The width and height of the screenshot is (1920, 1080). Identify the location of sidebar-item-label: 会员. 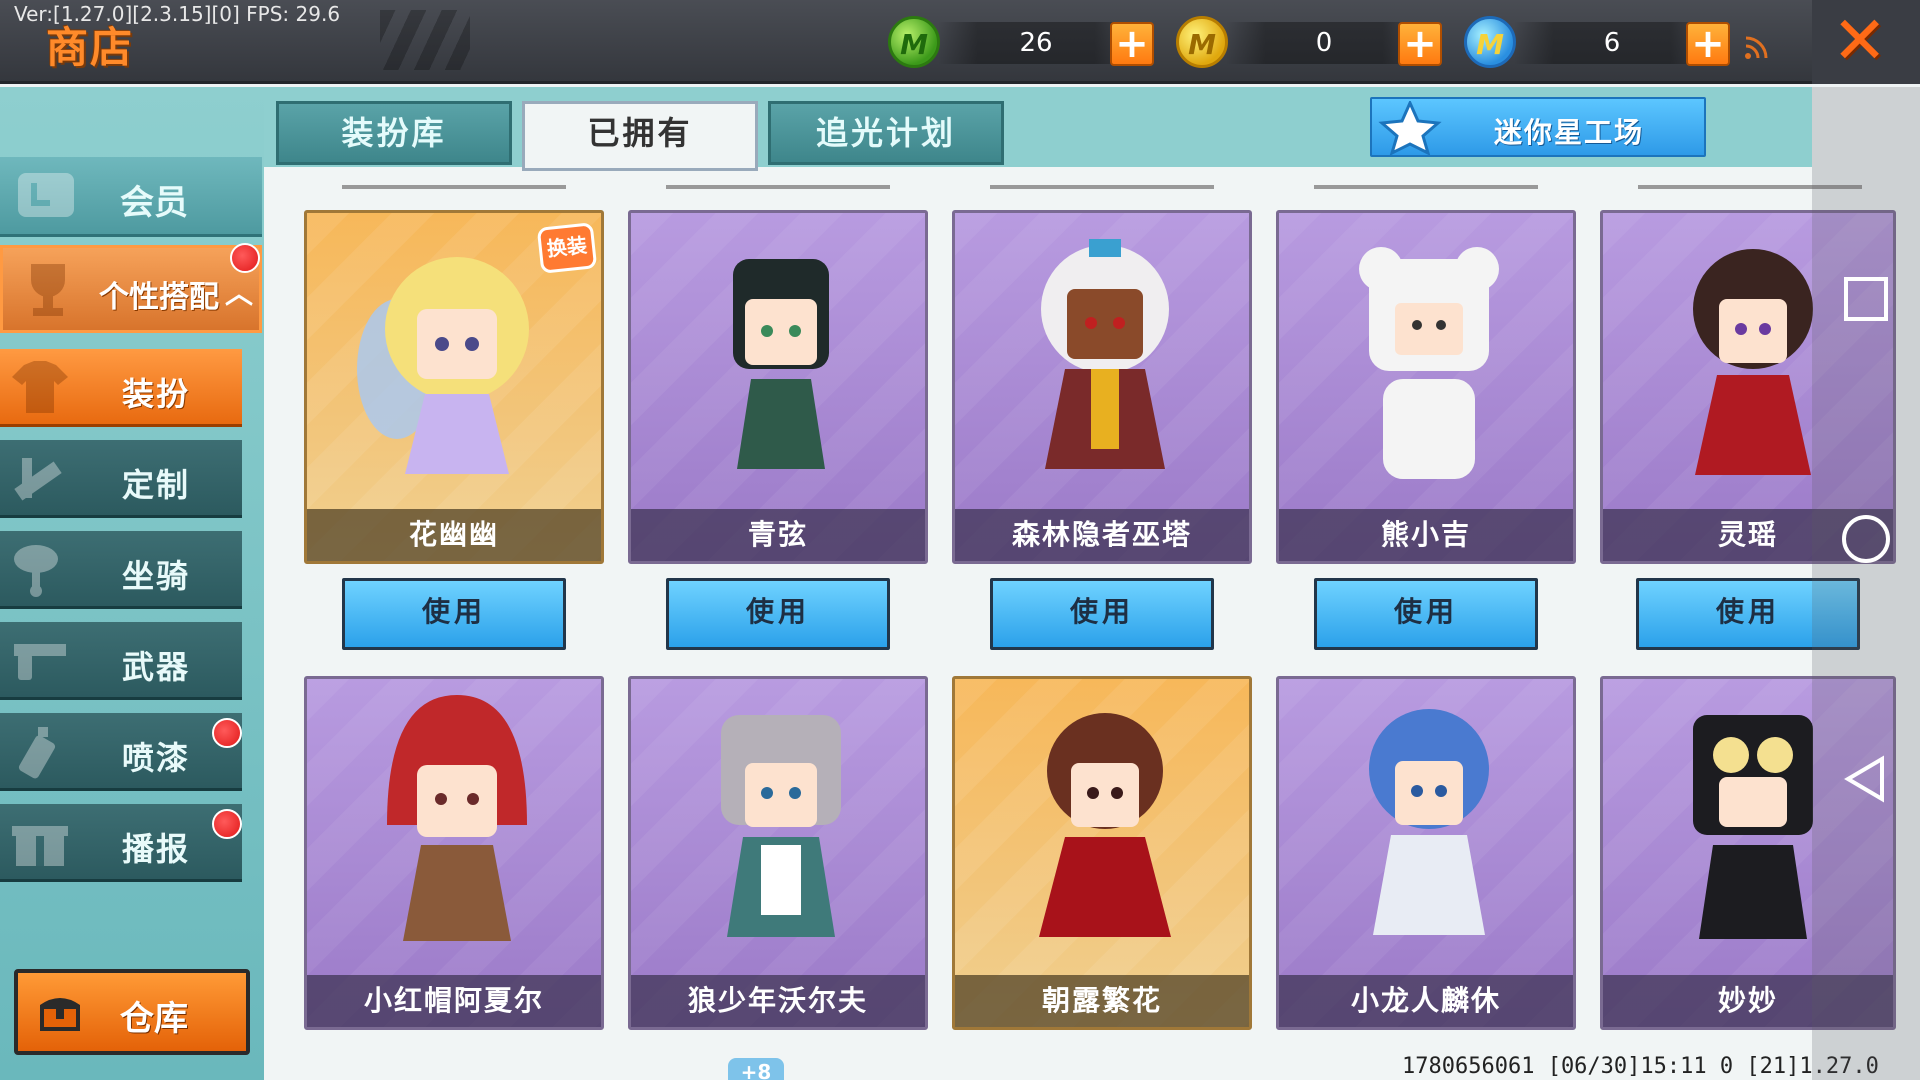
(154, 203).